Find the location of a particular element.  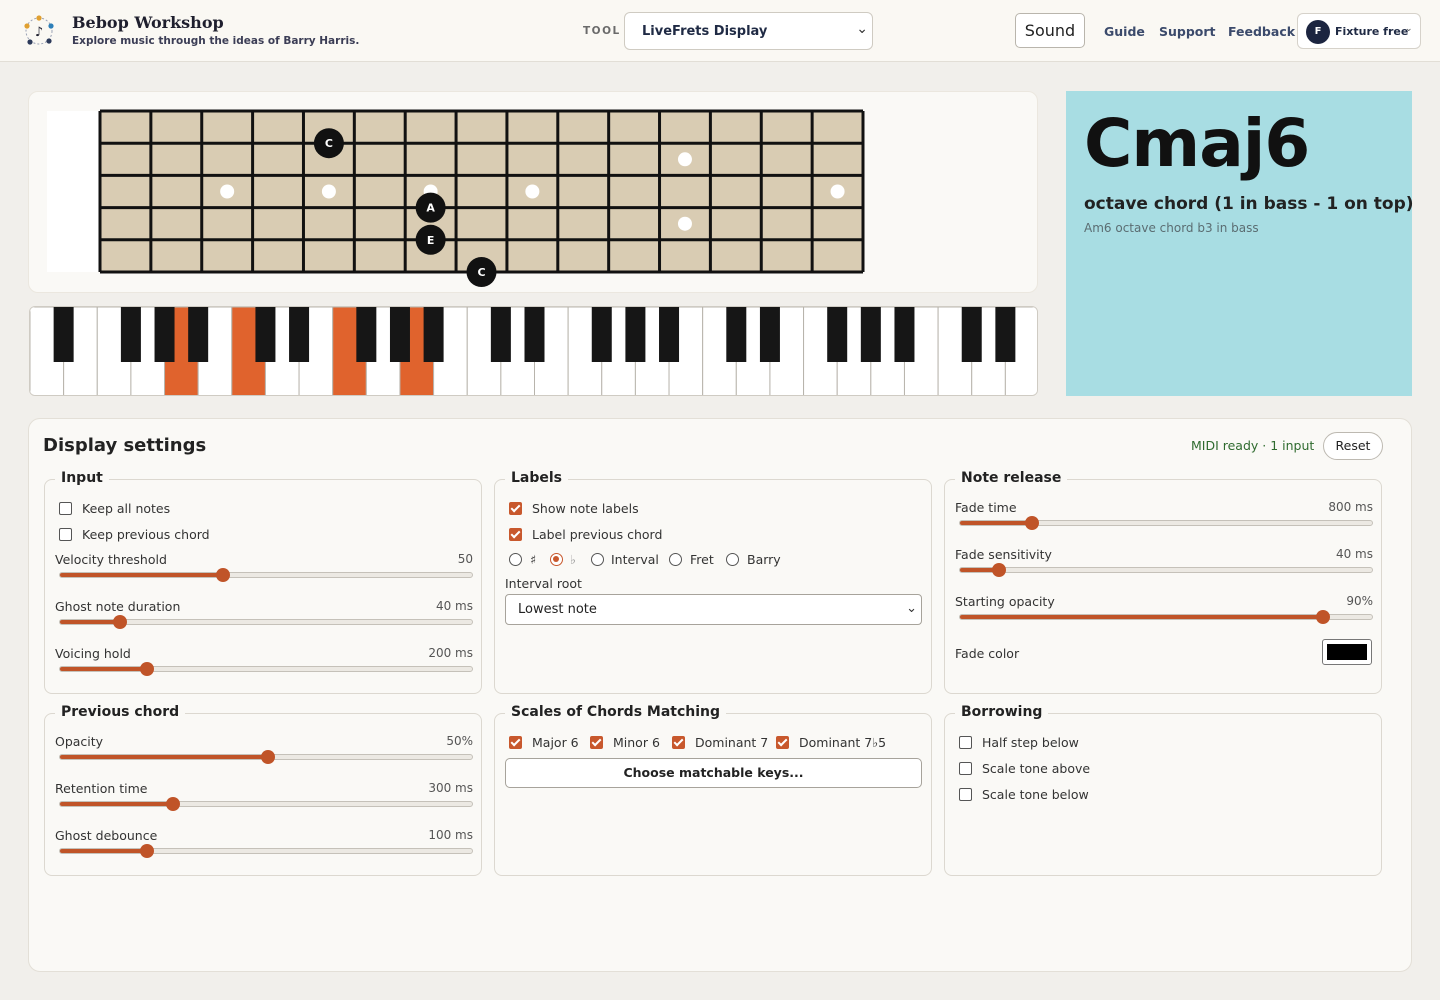

radio-label: Interval is located at coordinates (635, 559).